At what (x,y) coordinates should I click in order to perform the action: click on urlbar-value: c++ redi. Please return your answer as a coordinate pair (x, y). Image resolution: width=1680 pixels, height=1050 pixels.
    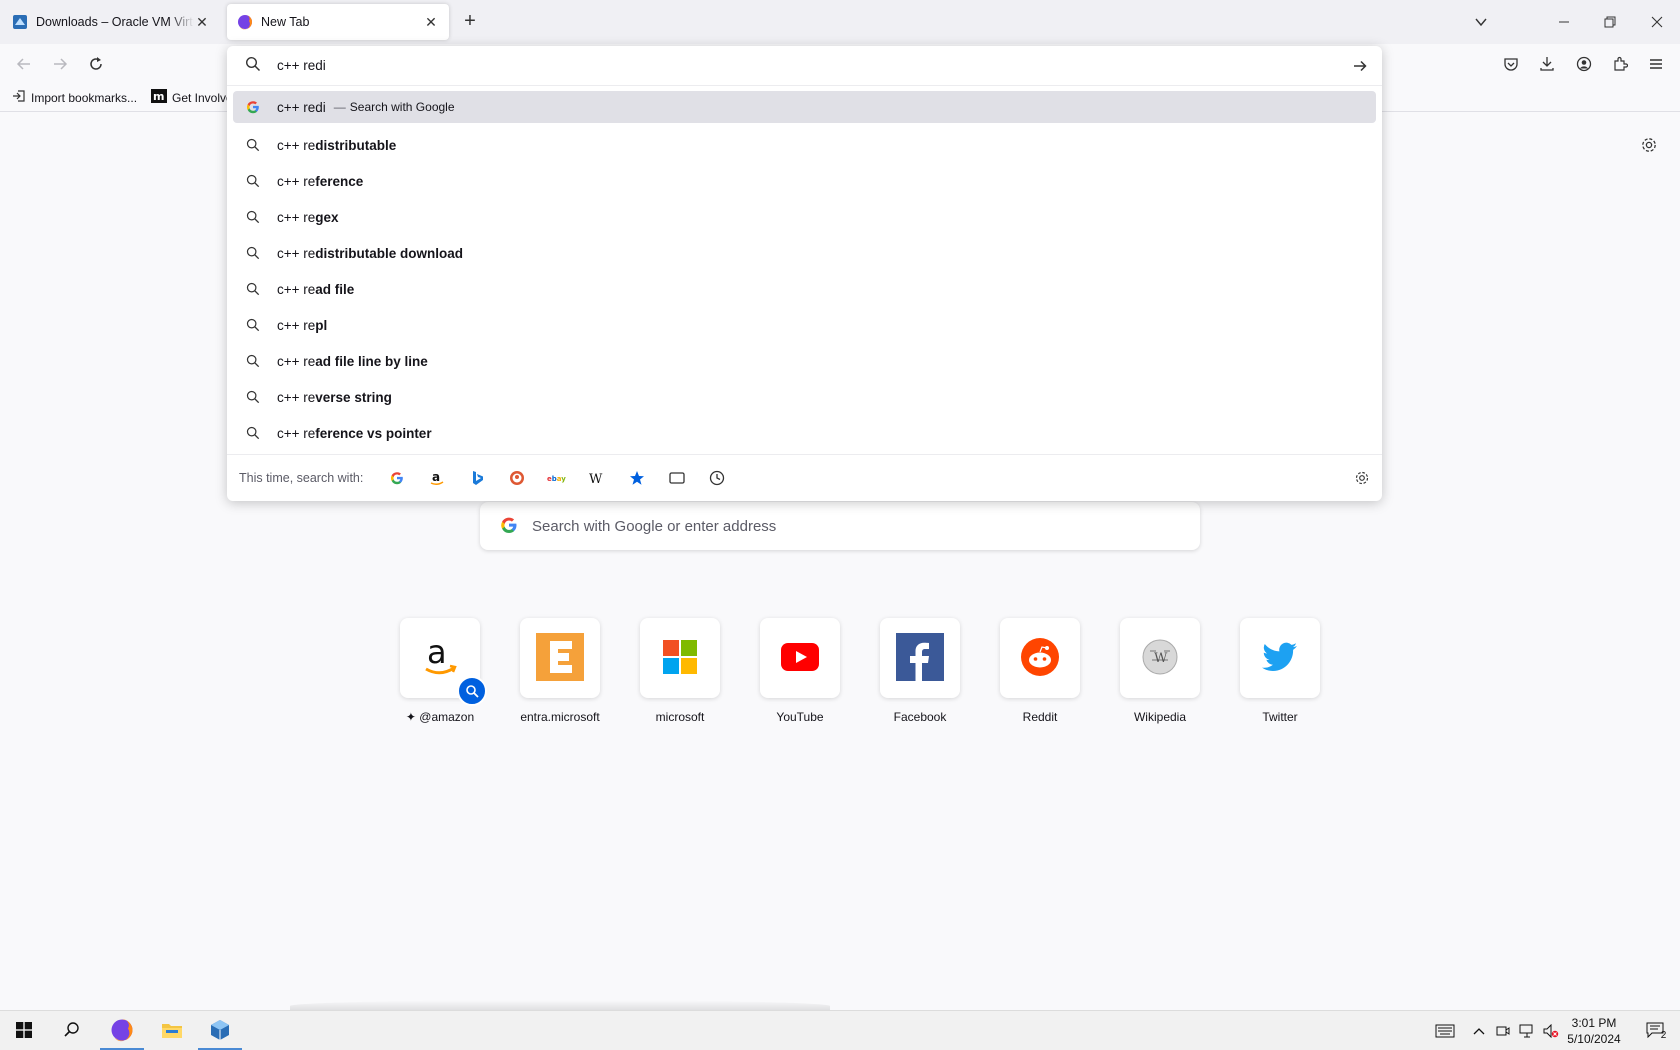
    Looking at the image, I should click on (301, 65).